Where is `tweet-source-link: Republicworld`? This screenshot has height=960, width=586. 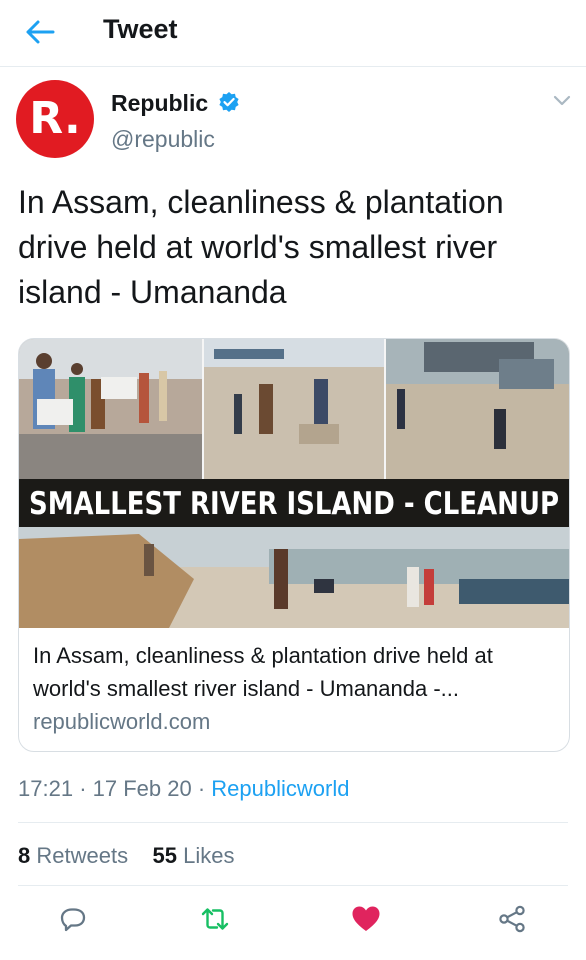 tweet-source-link: Republicworld is located at coordinates (280, 788).